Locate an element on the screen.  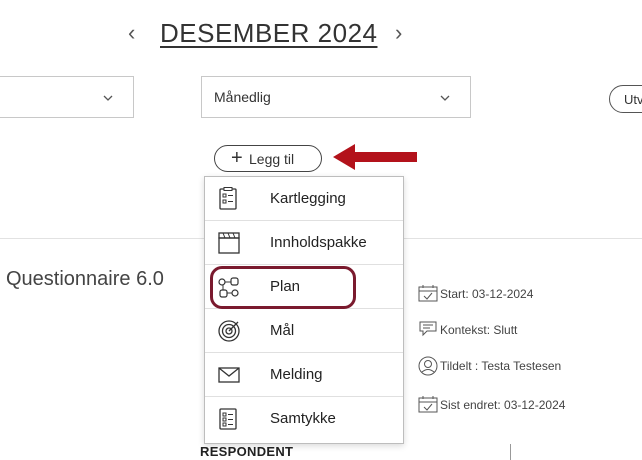
menu-item-label: Kartlegging is located at coordinates (308, 198).